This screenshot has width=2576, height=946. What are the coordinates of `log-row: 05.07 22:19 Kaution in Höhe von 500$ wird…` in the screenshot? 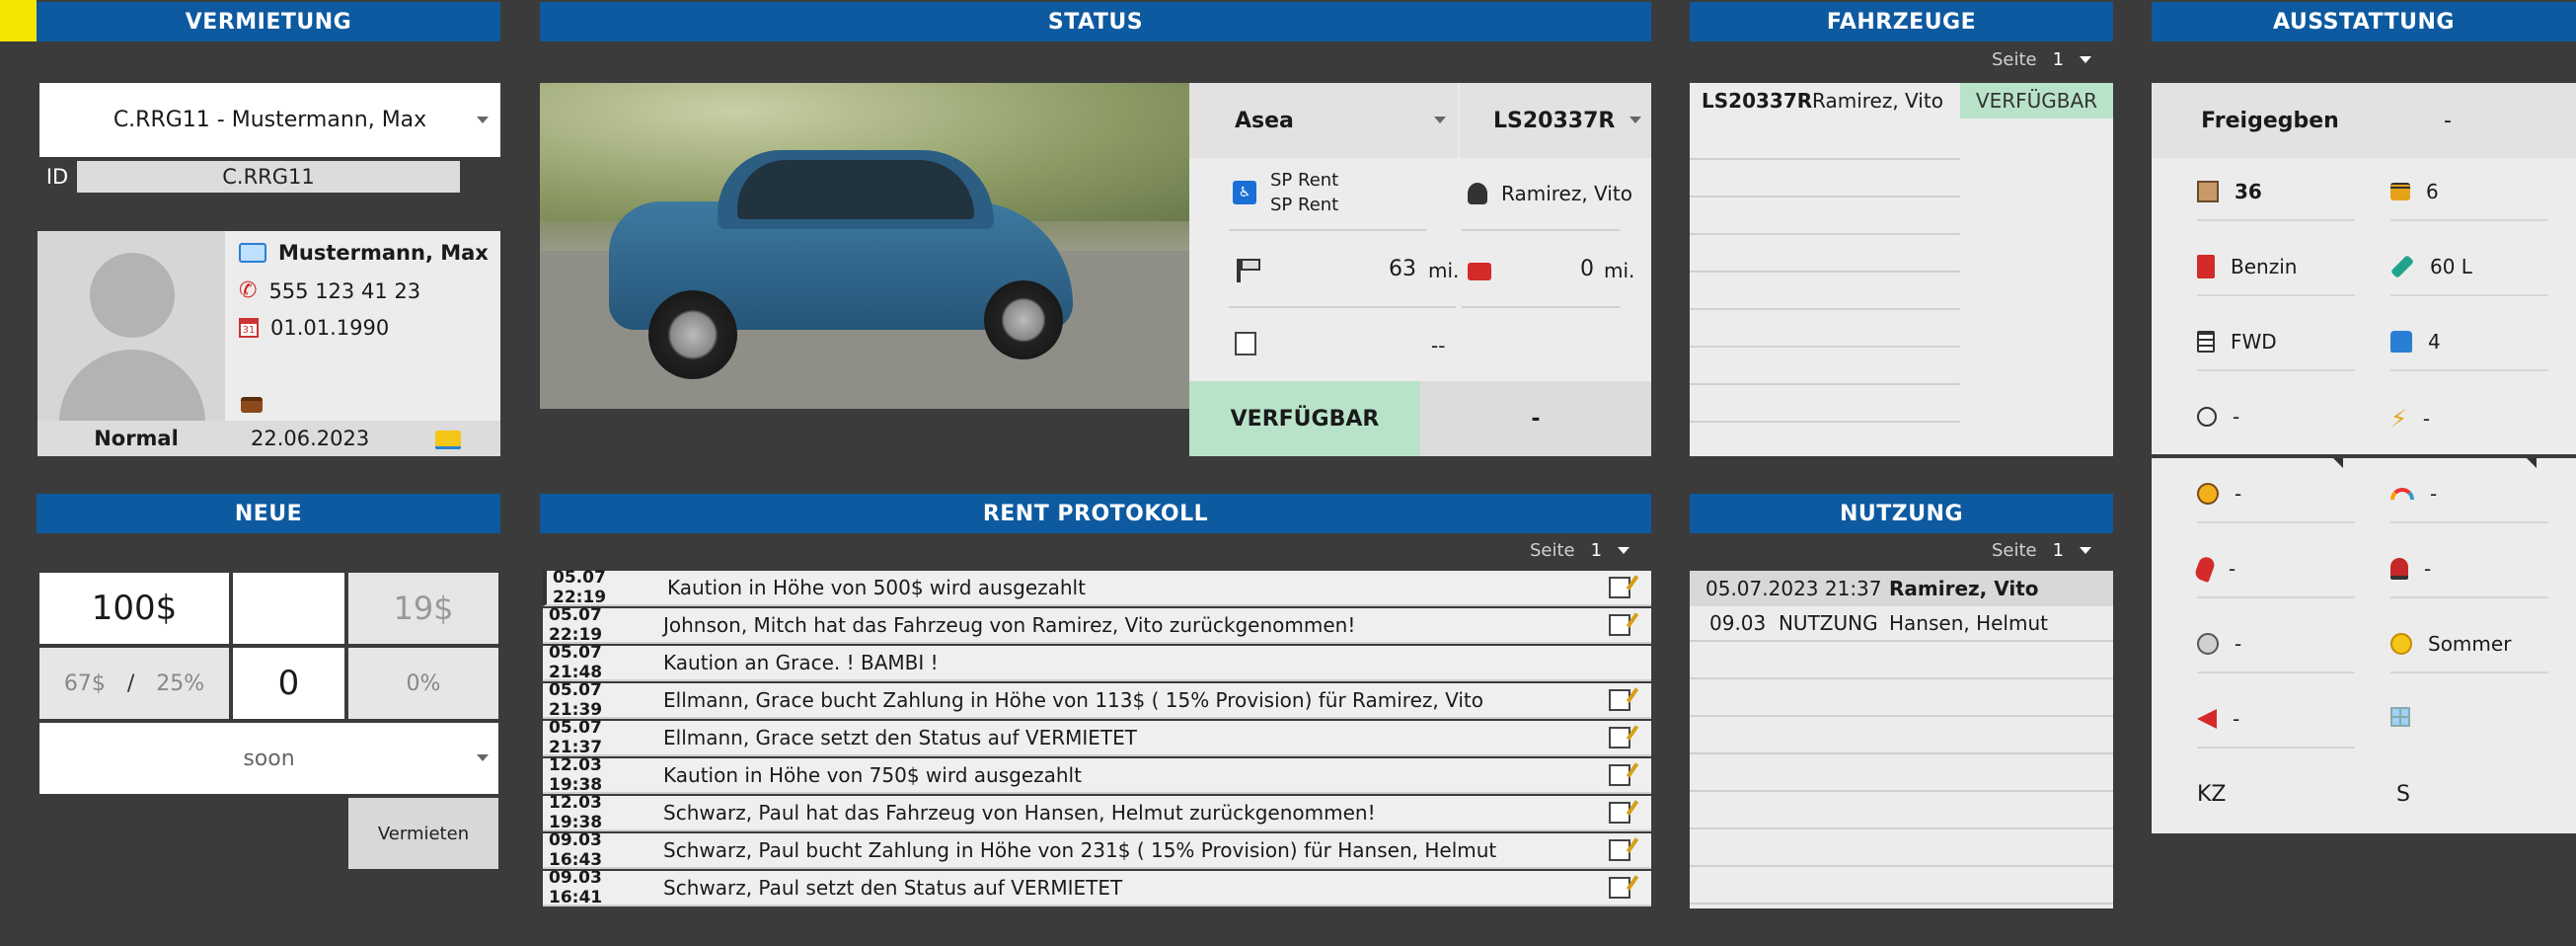 It's located at (1097, 587).